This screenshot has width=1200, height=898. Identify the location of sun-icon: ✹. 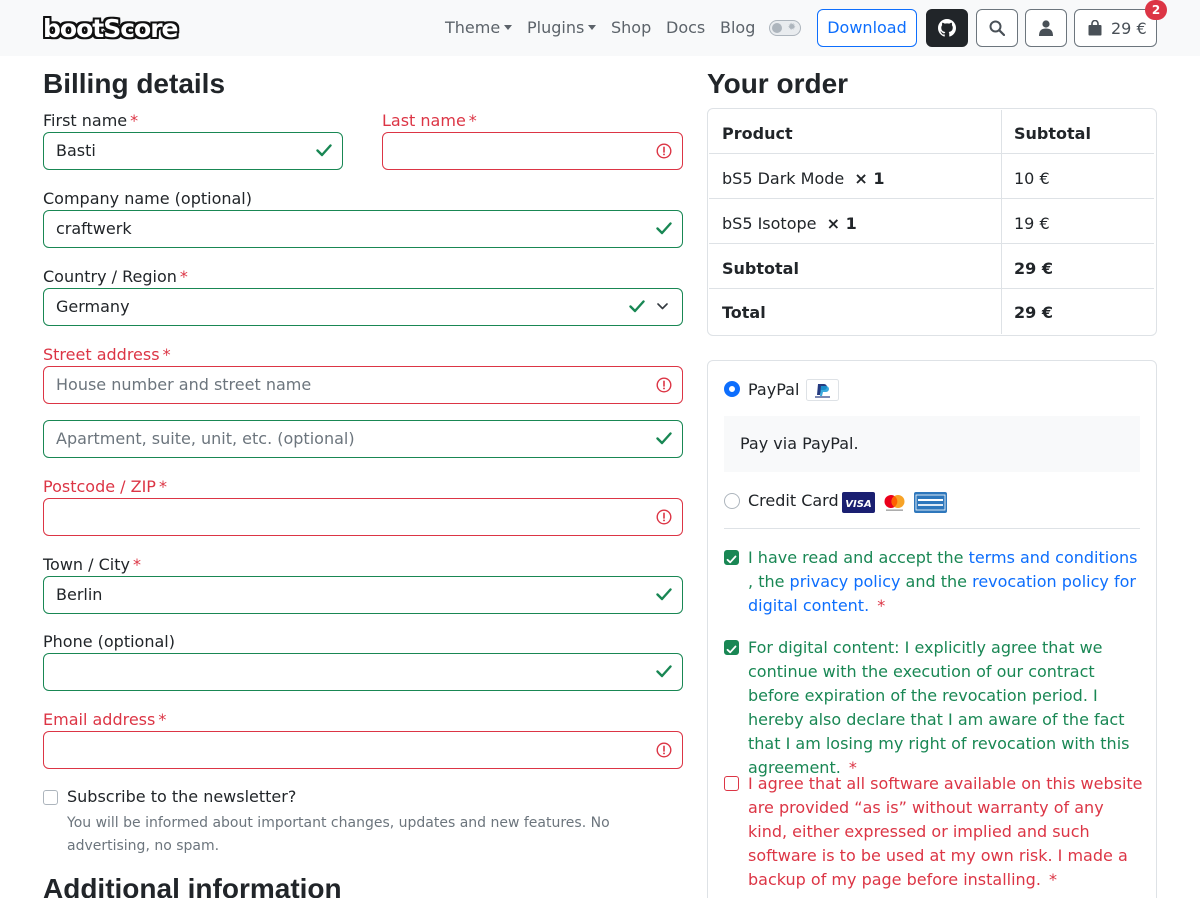
(791, 27).